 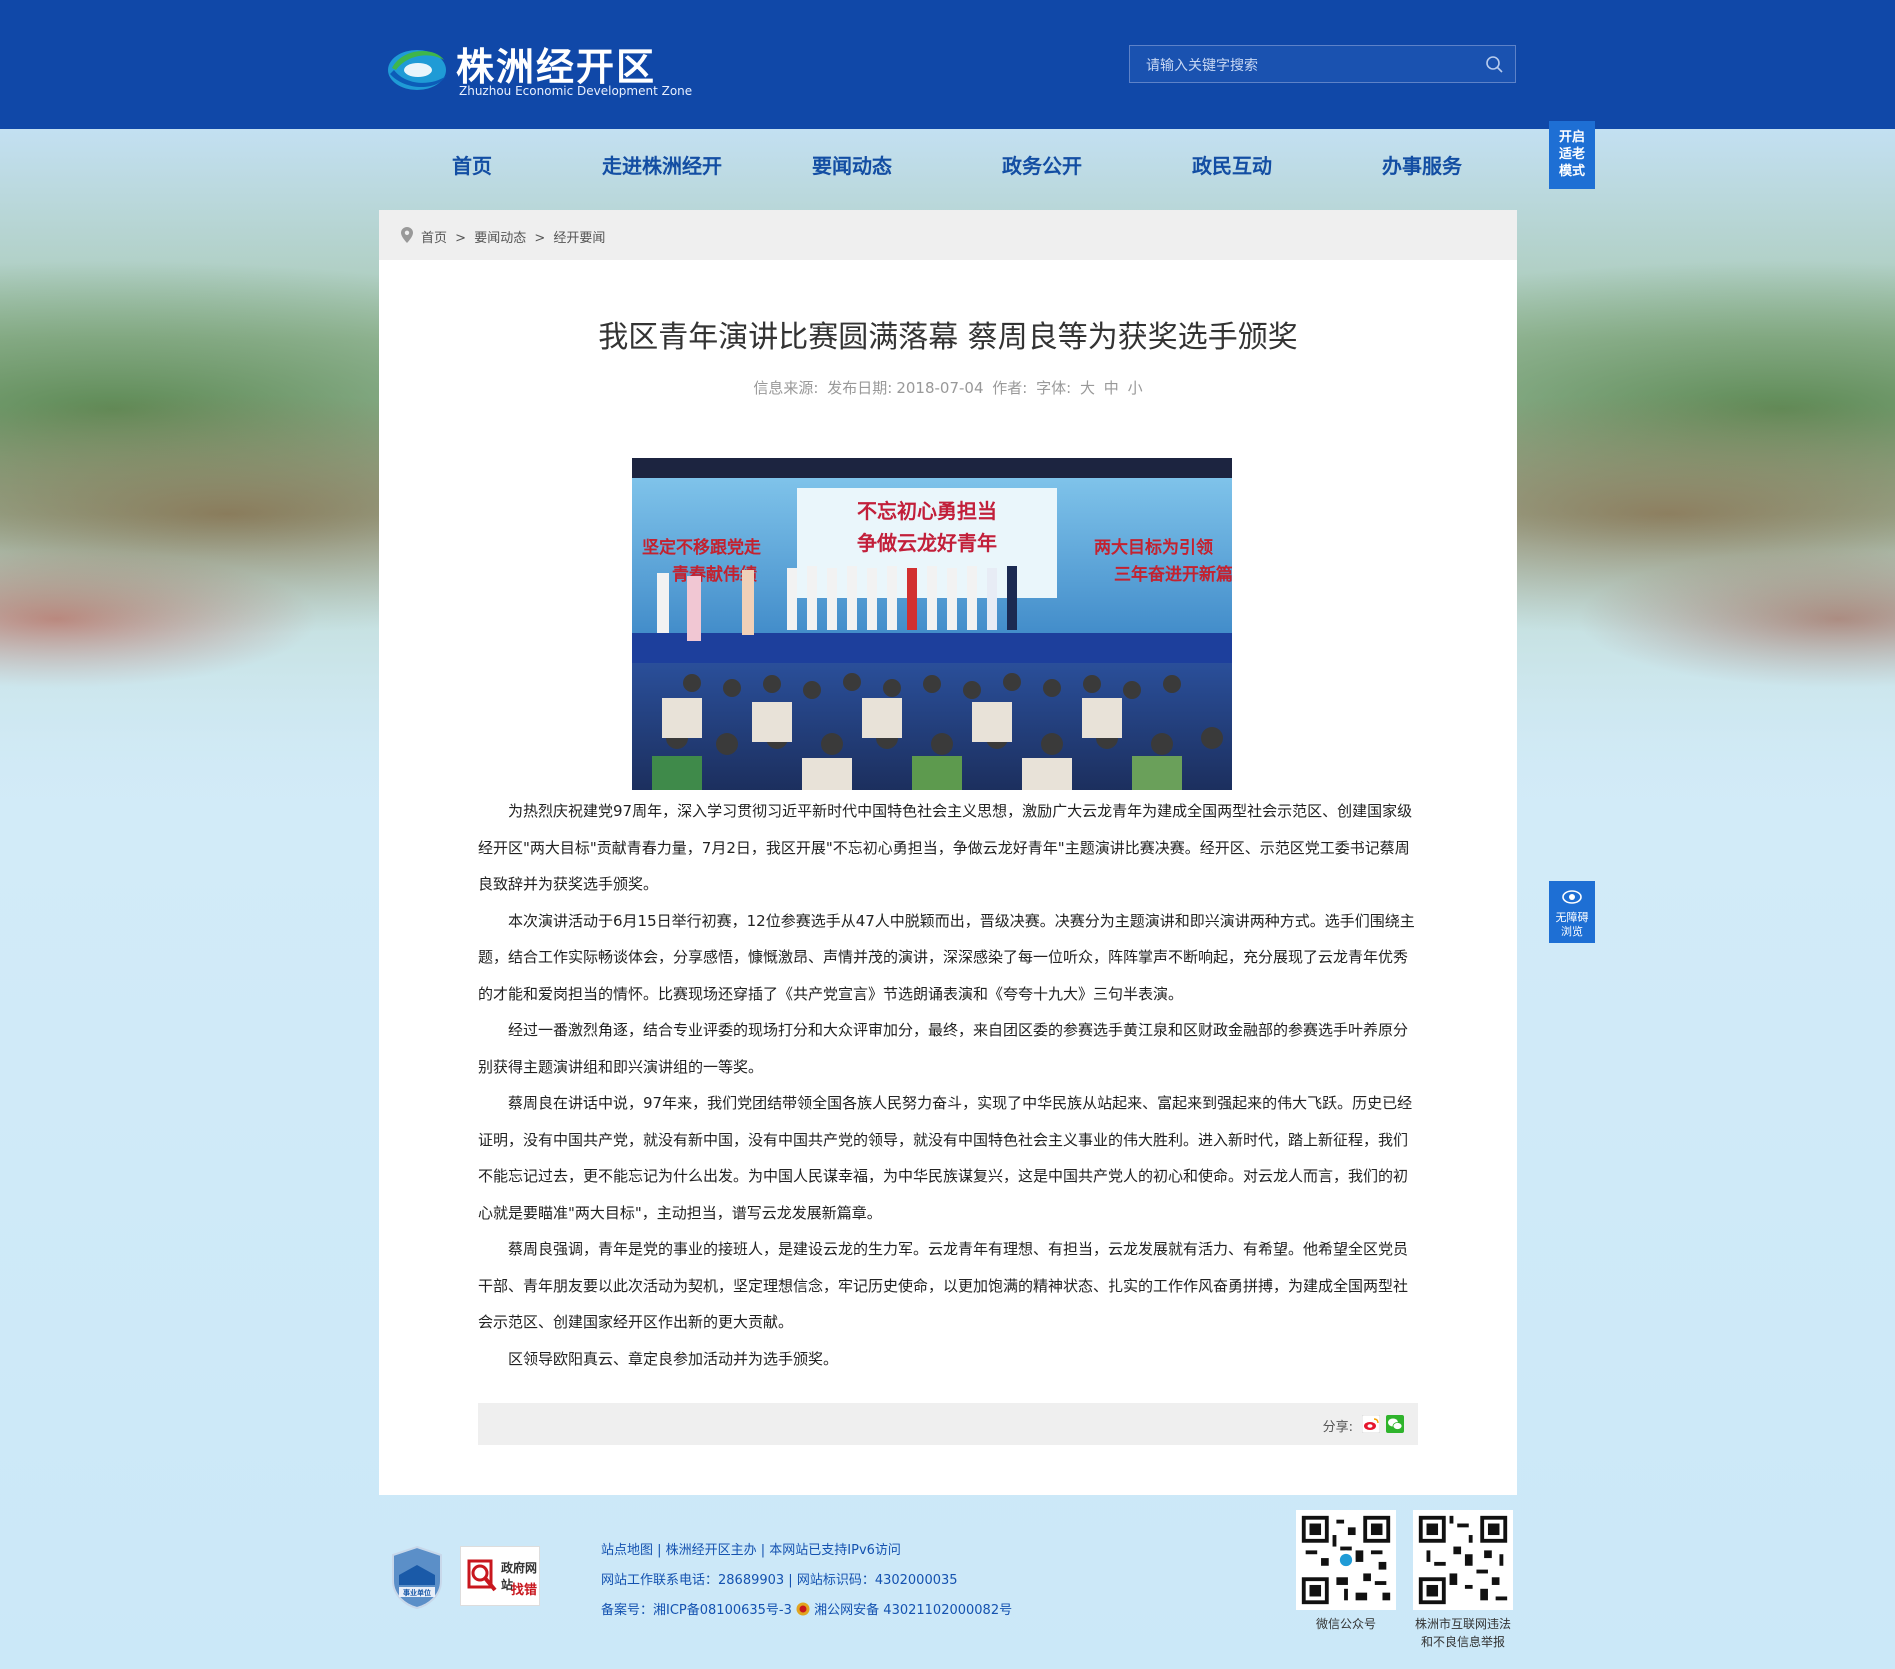 What do you see at coordinates (786, 388) in the screenshot?
I see `meta-source-label: 信息来源:` at bounding box center [786, 388].